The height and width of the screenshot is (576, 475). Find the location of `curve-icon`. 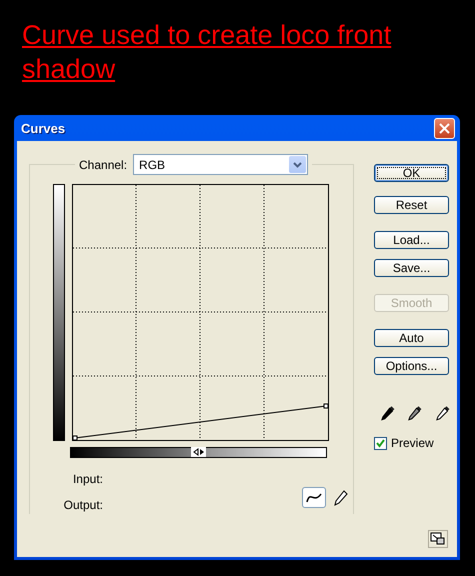

curve-icon is located at coordinates (314, 498).